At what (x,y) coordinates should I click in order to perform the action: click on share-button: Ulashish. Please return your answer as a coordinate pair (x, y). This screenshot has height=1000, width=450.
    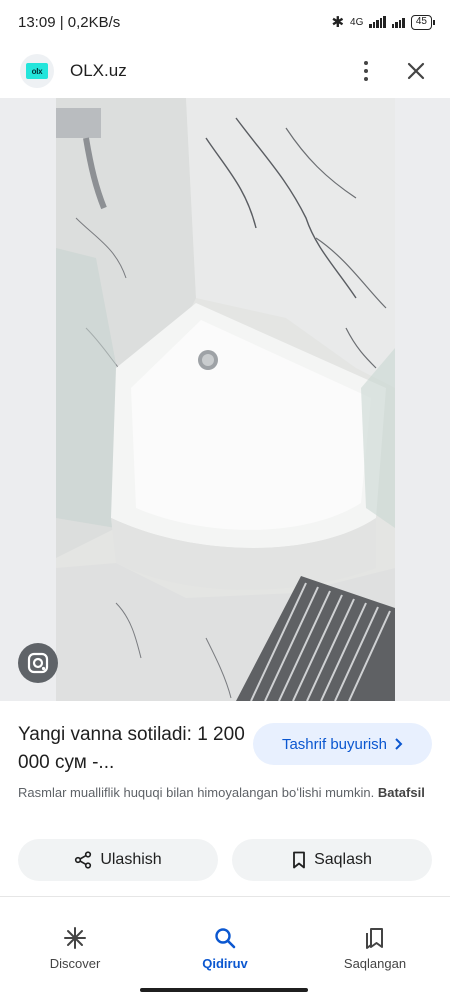
    Looking at the image, I should click on (118, 860).